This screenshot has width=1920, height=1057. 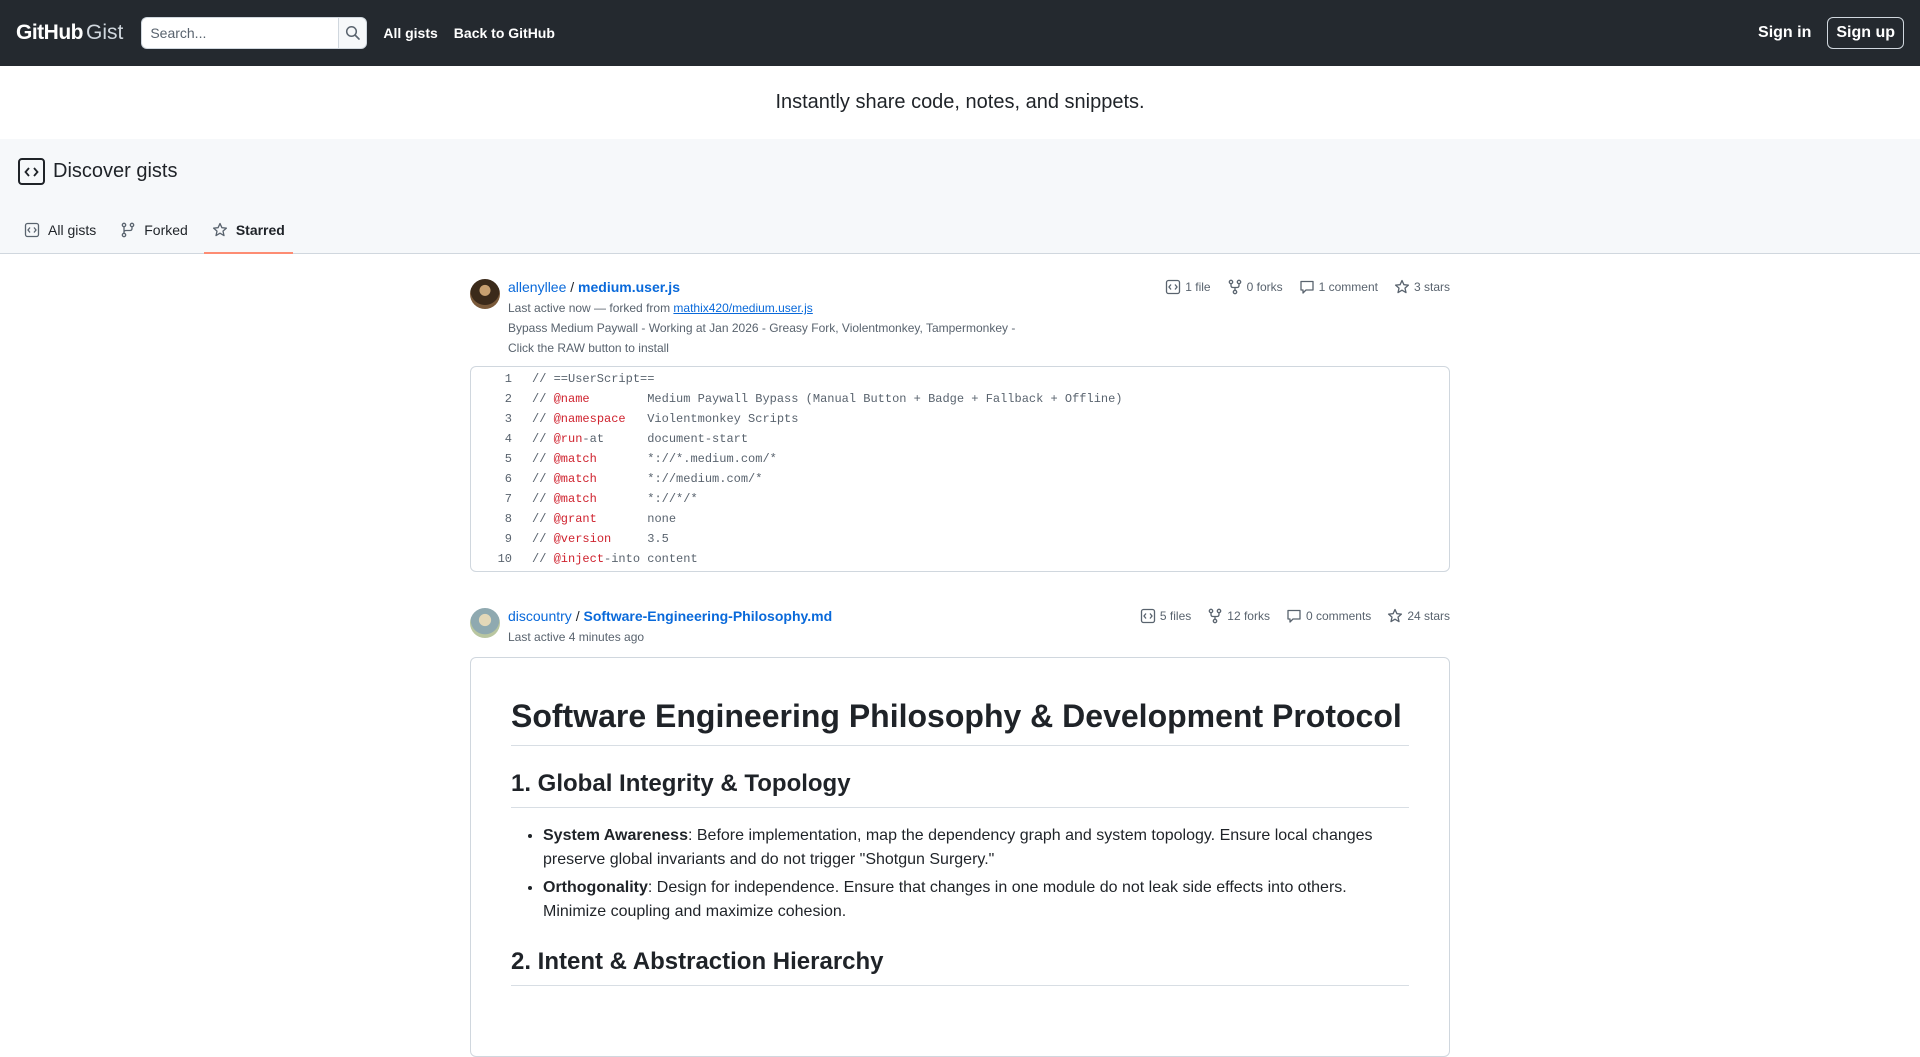 What do you see at coordinates (960, 479) in the screenshot?
I see `code-line: 6// @match *://medium.com/*` at bounding box center [960, 479].